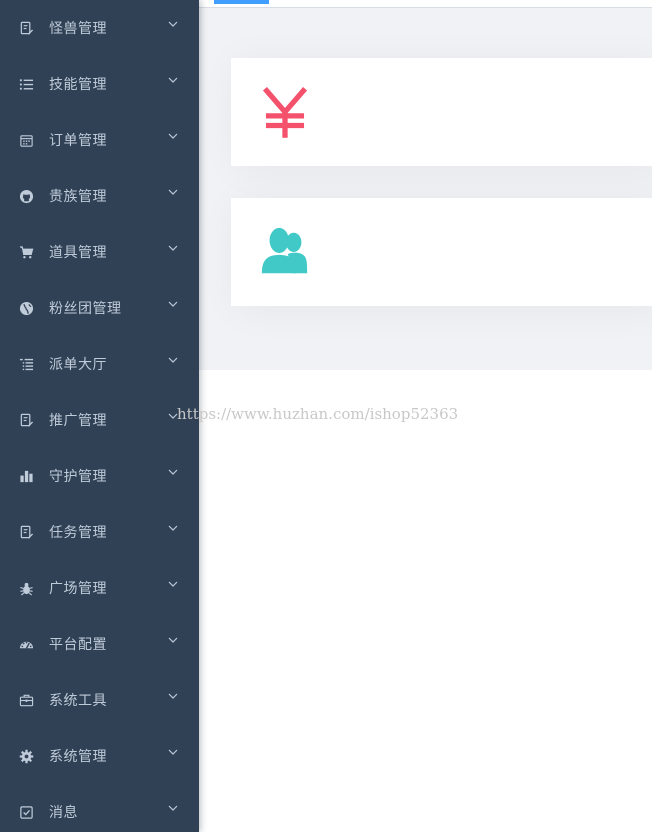 Image resolution: width=652 pixels, height=832 pixels. Describe the element at coordinates (26, 756) in the screenshot. I see `gear-icon` at that location.